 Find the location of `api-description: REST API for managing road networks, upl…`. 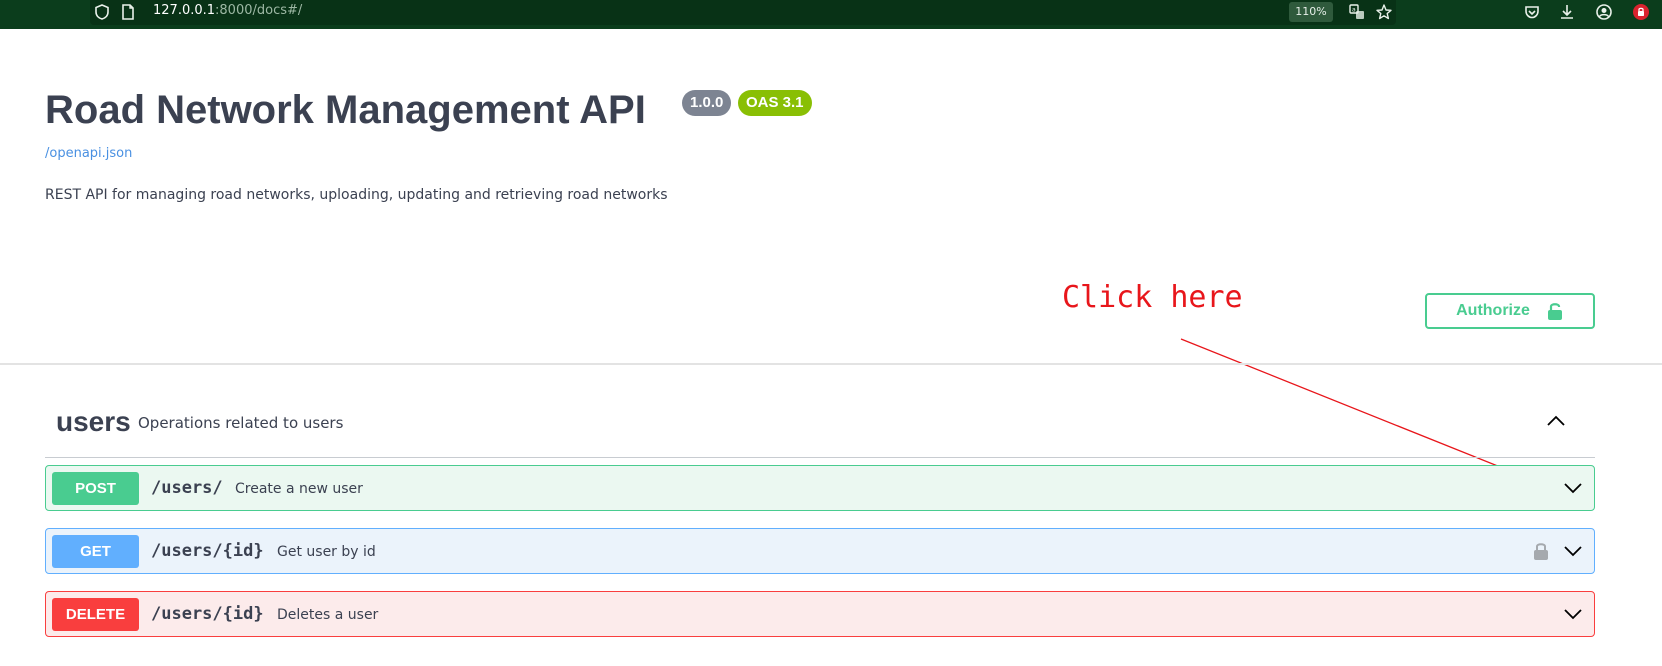

api-description: REST API for managing road networks, upl… is located at coordinates (356, 195).